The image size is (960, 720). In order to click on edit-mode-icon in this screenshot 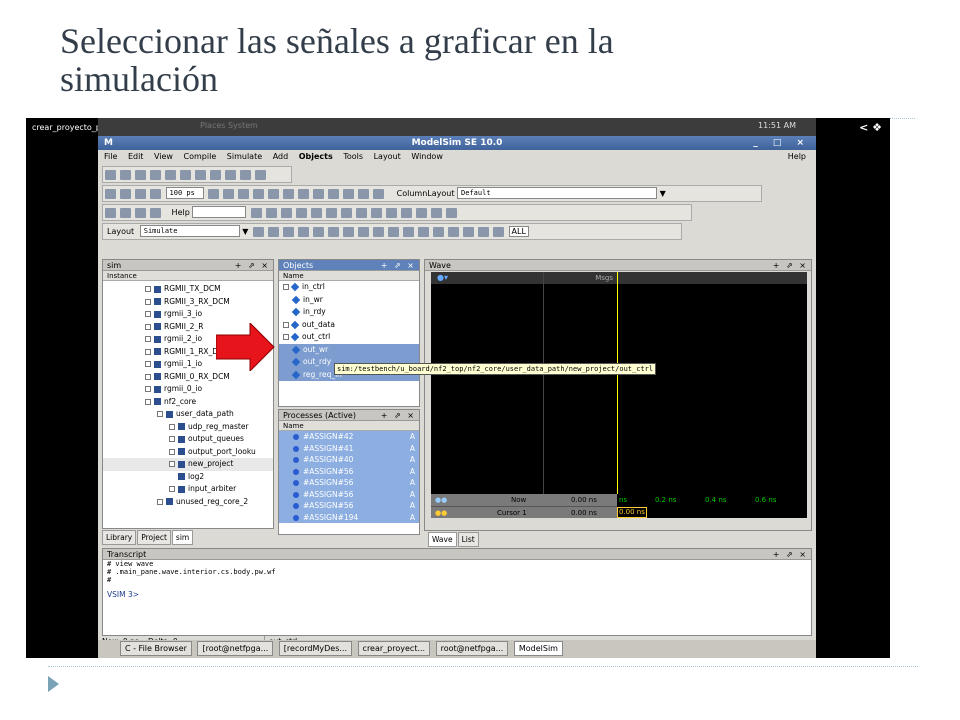, I will do `click(140, 213)`.